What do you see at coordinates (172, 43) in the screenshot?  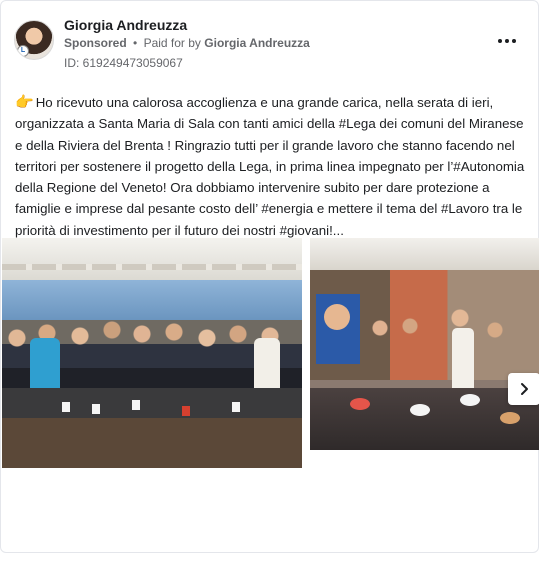 I see `paid-for-prefix: Paid for by` at bounding box center [172, 43].